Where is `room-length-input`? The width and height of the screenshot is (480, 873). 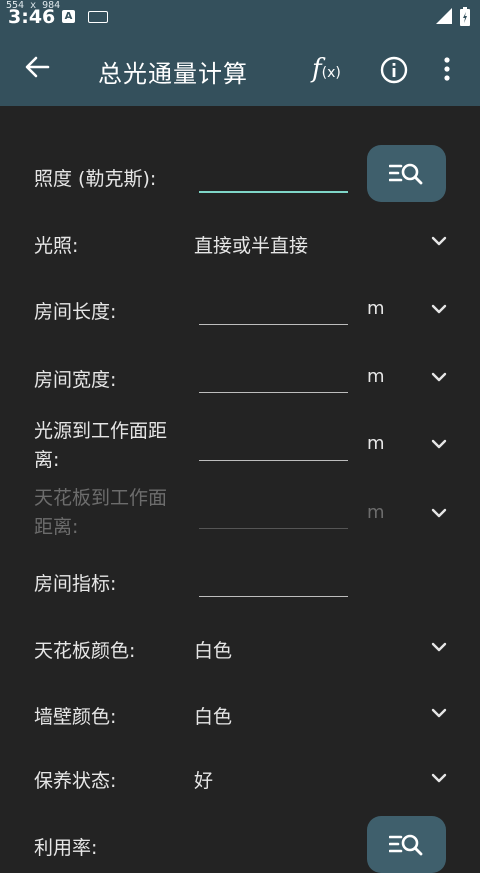
room-length-input is located at coordinates (273, 309).